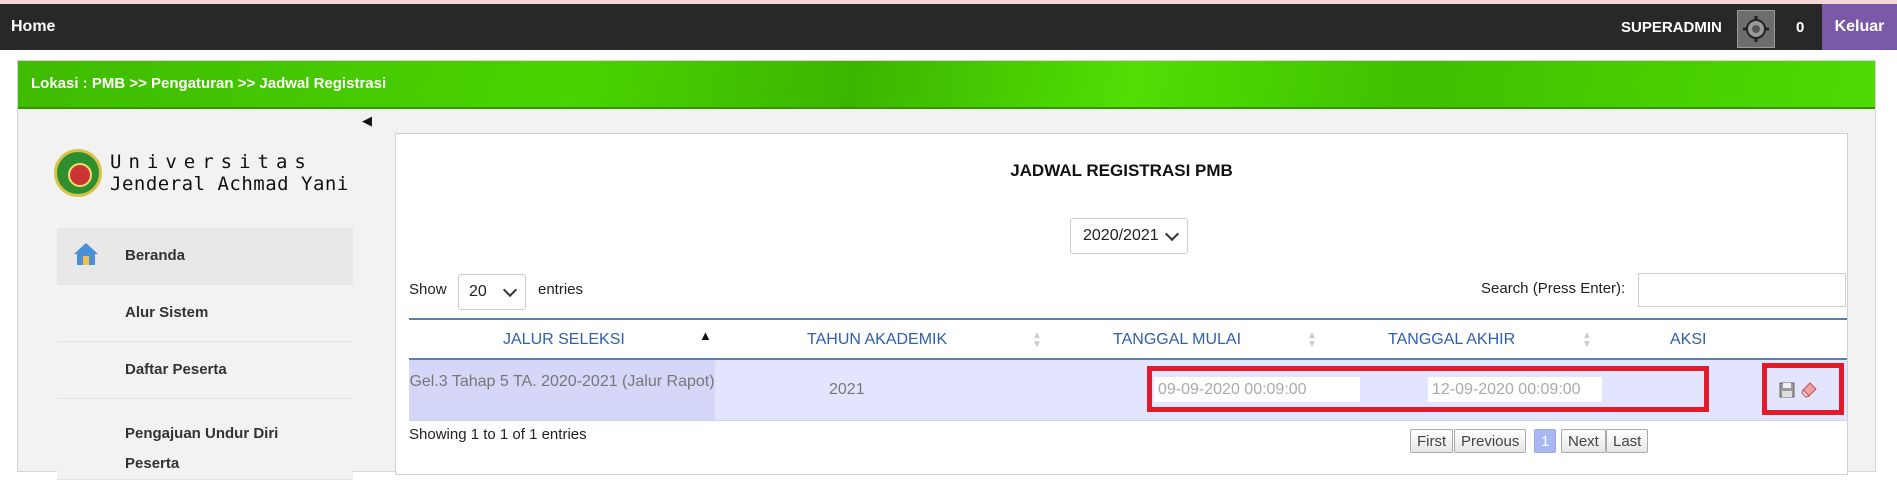 The width and height of the screenshot is (1897, 480). Describe the element at coordinates (1583, 441) in the screenshot. I see `next-page-button: Next` at that location.